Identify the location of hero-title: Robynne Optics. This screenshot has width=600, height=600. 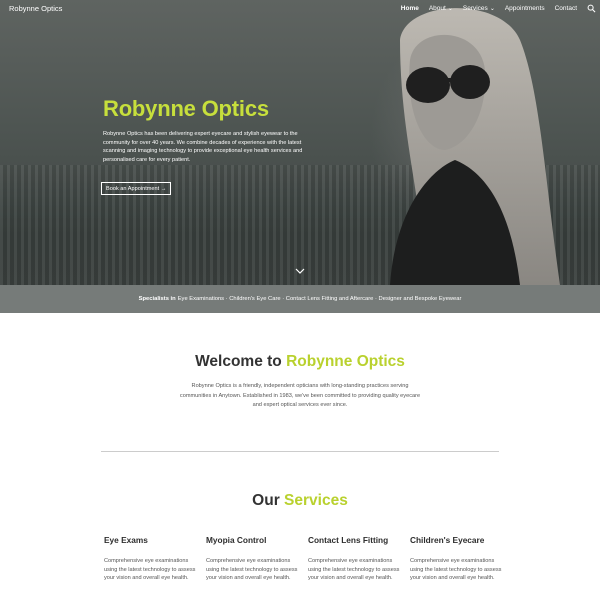
(186, 108).